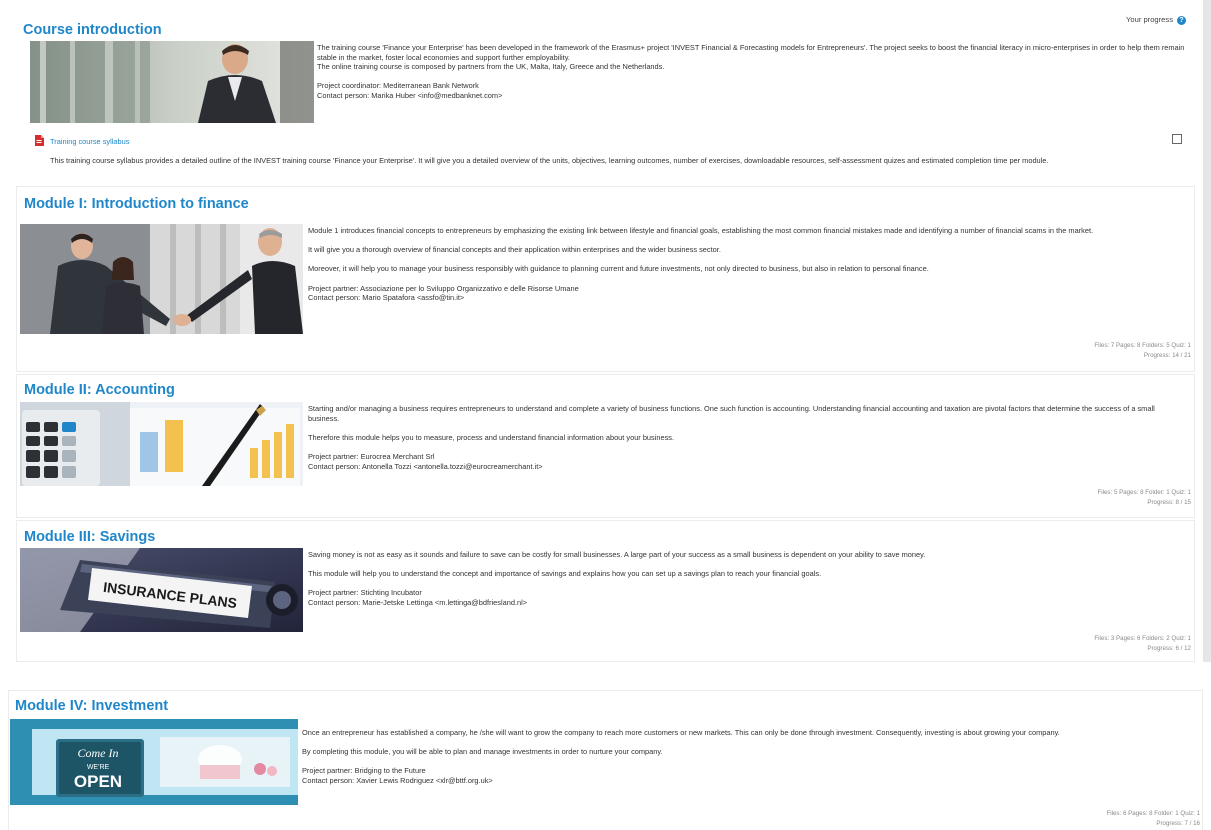 This screenshot has width=1211, height=830. I want to click on open-sign-text: OPEN, so click(98, 781).